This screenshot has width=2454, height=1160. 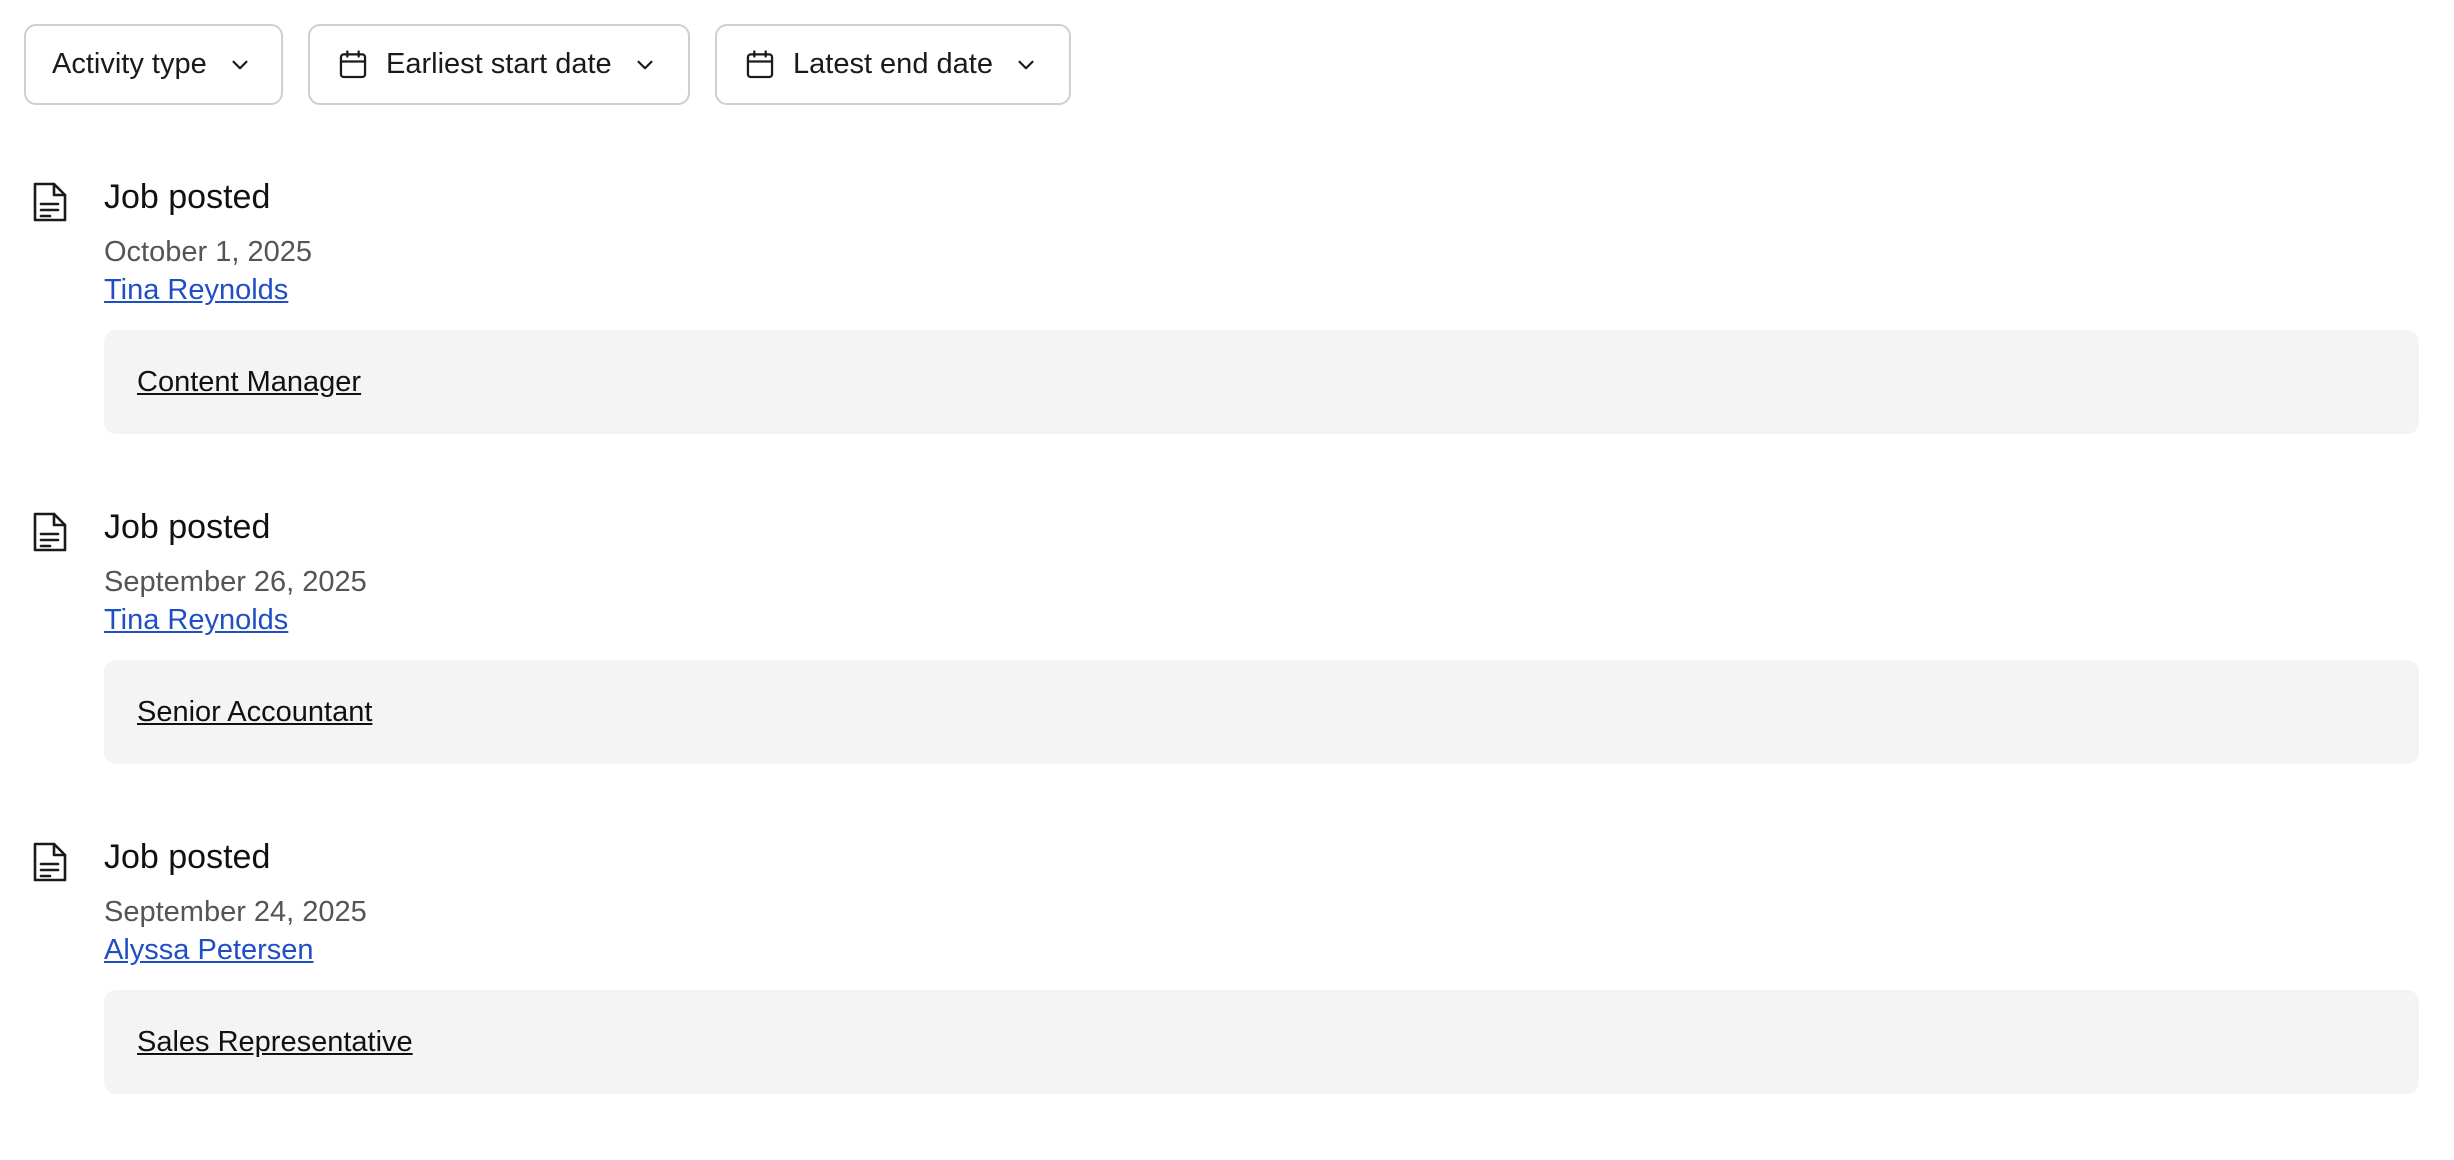 What do you see at coordinates (235, 582) in the screenshot?
I see `activity-date: September 26, 2025` at bounding box center [235, 582].